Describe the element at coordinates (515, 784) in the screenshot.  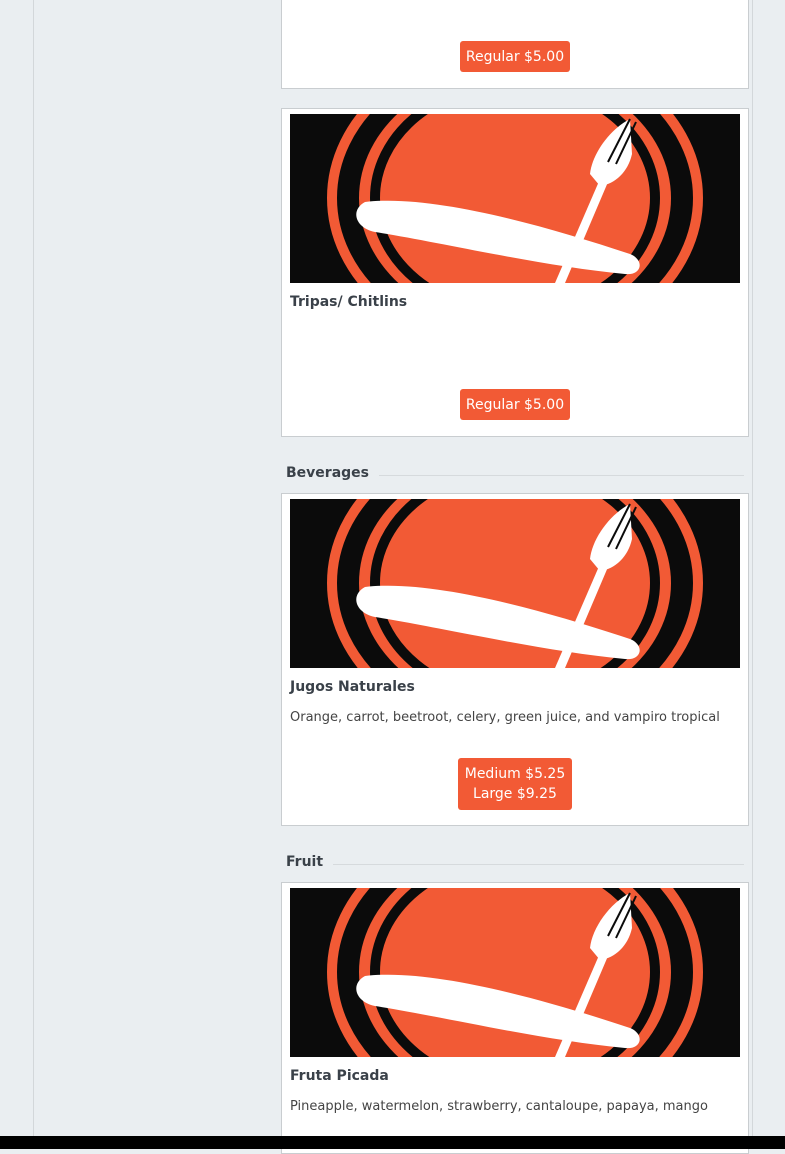
I see `price-button-sizes: Medium $5.25 Large $9.25` at that location.